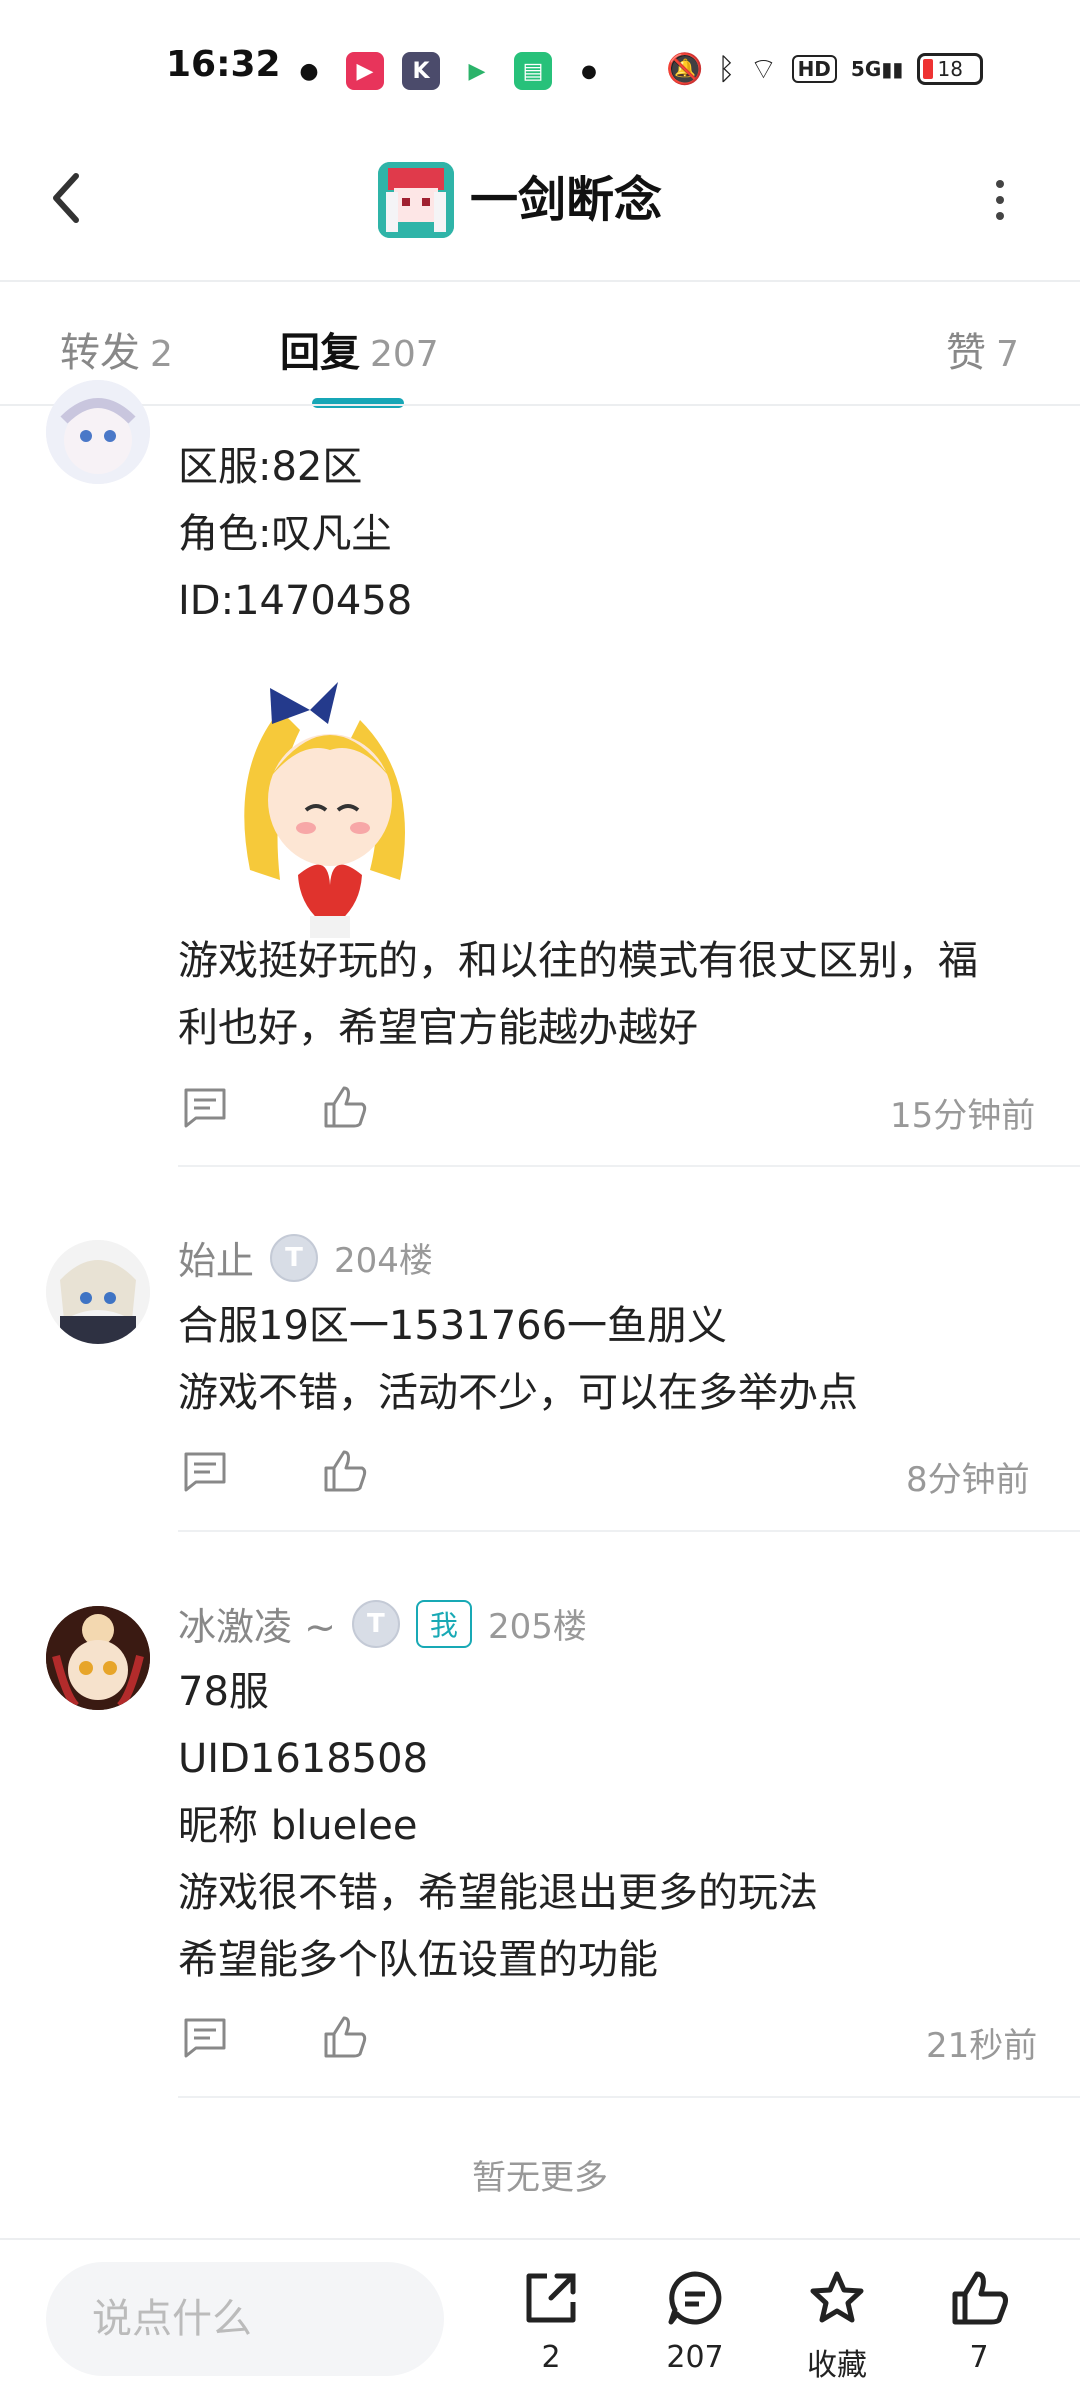  What do you see at coordinates (1000, 202) in the screenshot?
I see `more-options-icon` at bounding box center [1000, 202].